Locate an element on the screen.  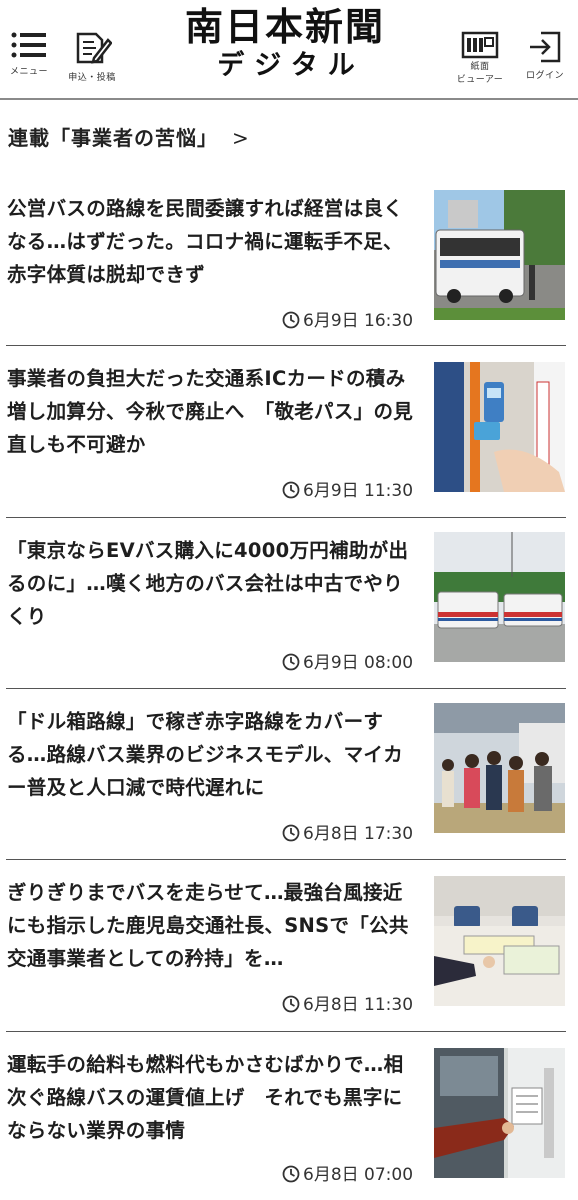
viewer-label-2: ビューアー is located at coordinates (480, 80).